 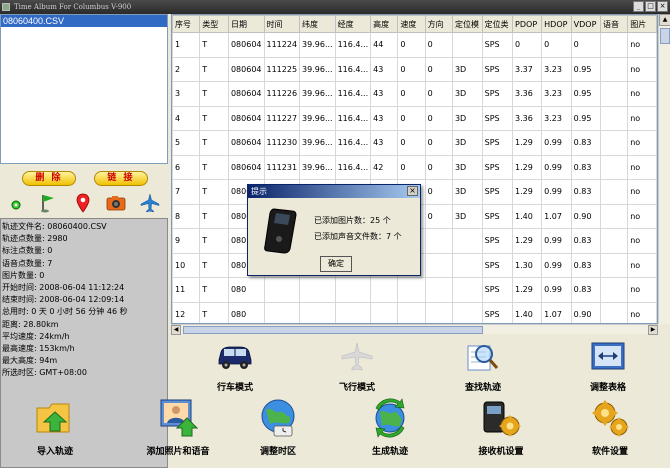 What do you see at coordinates (235, 368) in the screenshot?
I see `drive-mode-button: 行车模式` at bounding box center [235, 368].